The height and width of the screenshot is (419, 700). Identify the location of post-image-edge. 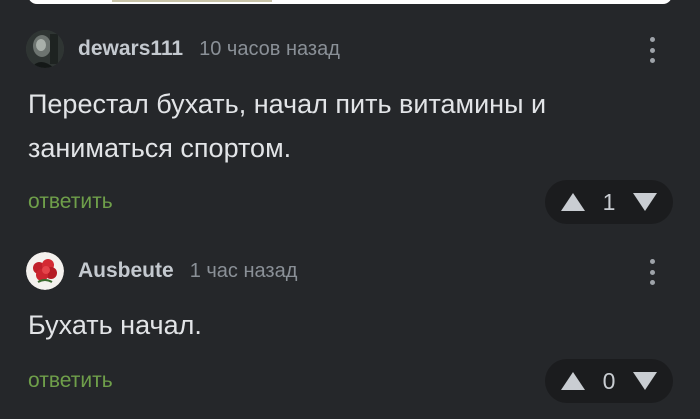
(192, 1).